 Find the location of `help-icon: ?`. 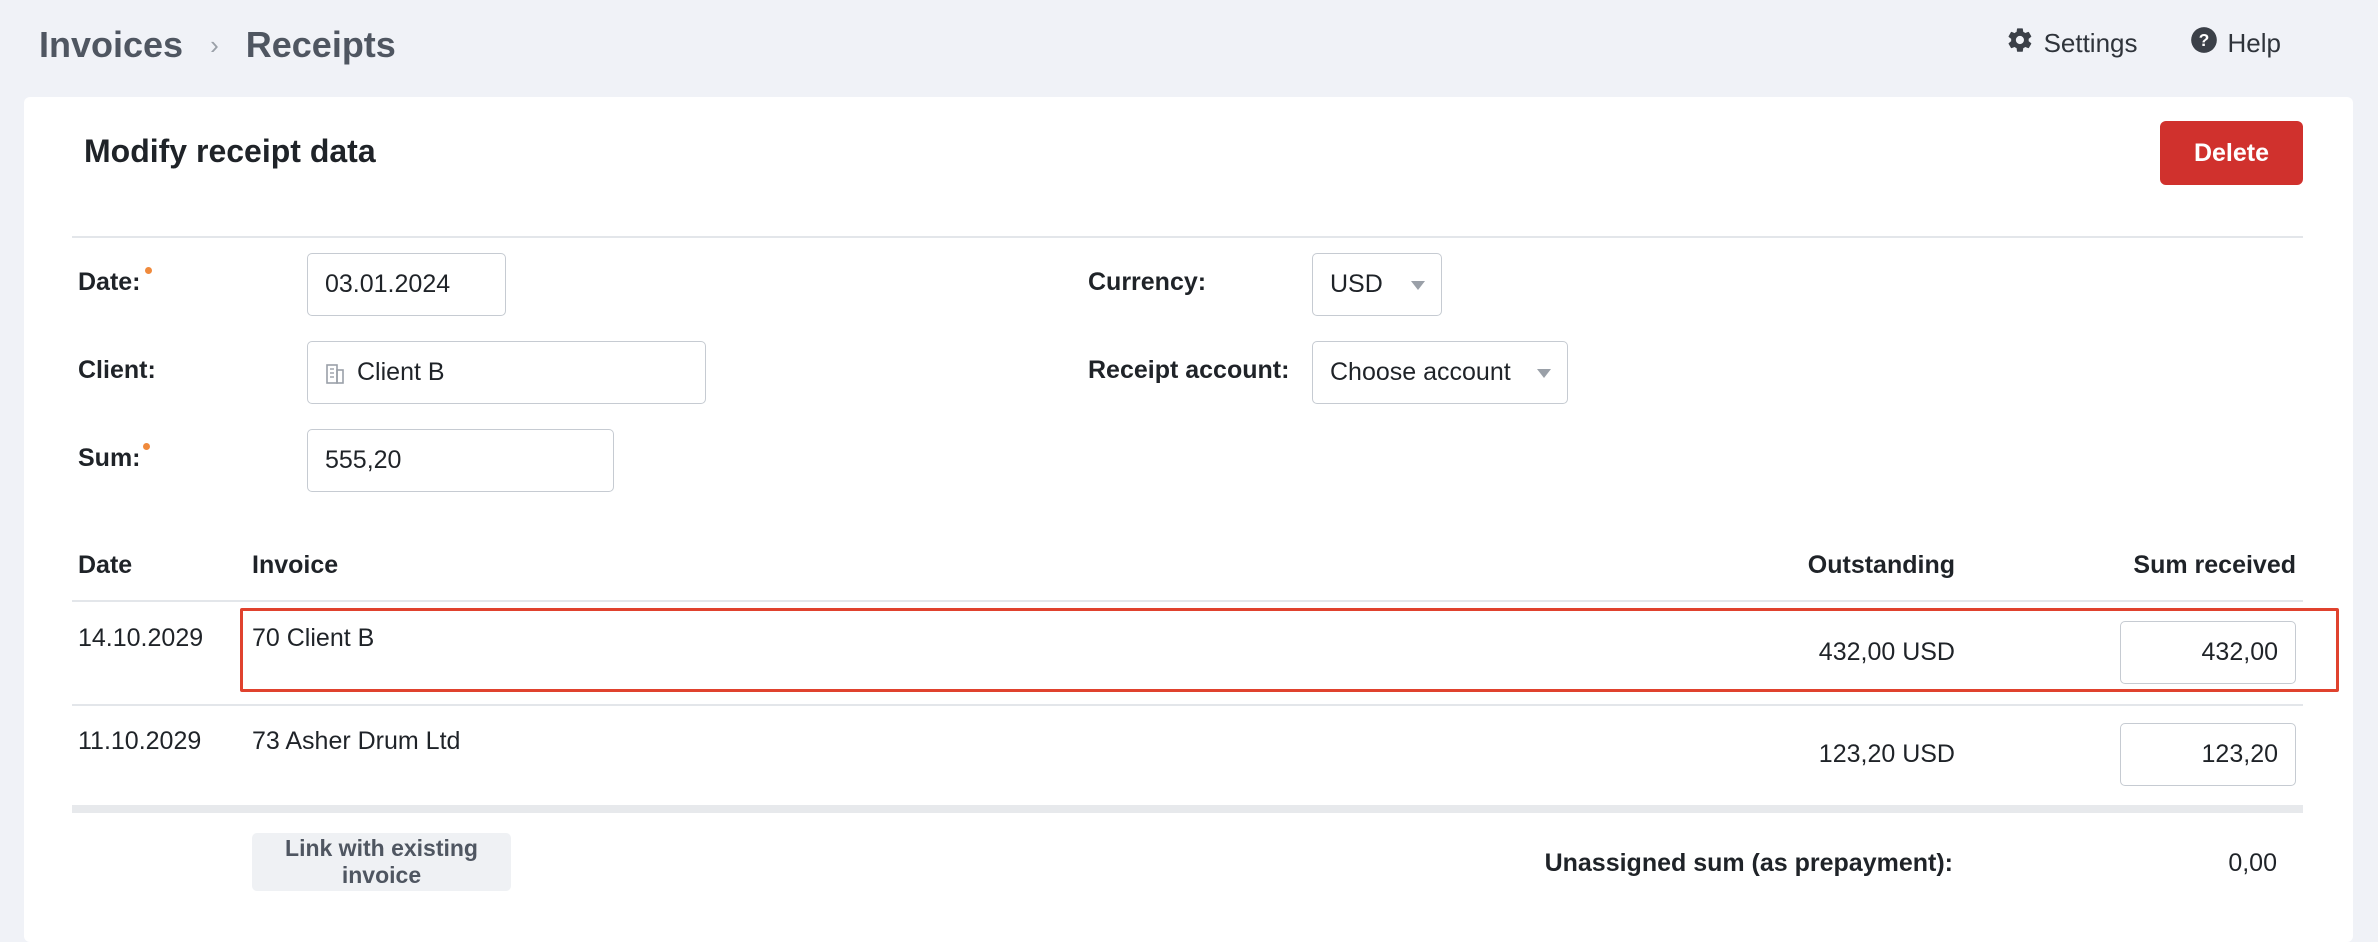

help-icon: ? is located at coordinates (2209, 43).